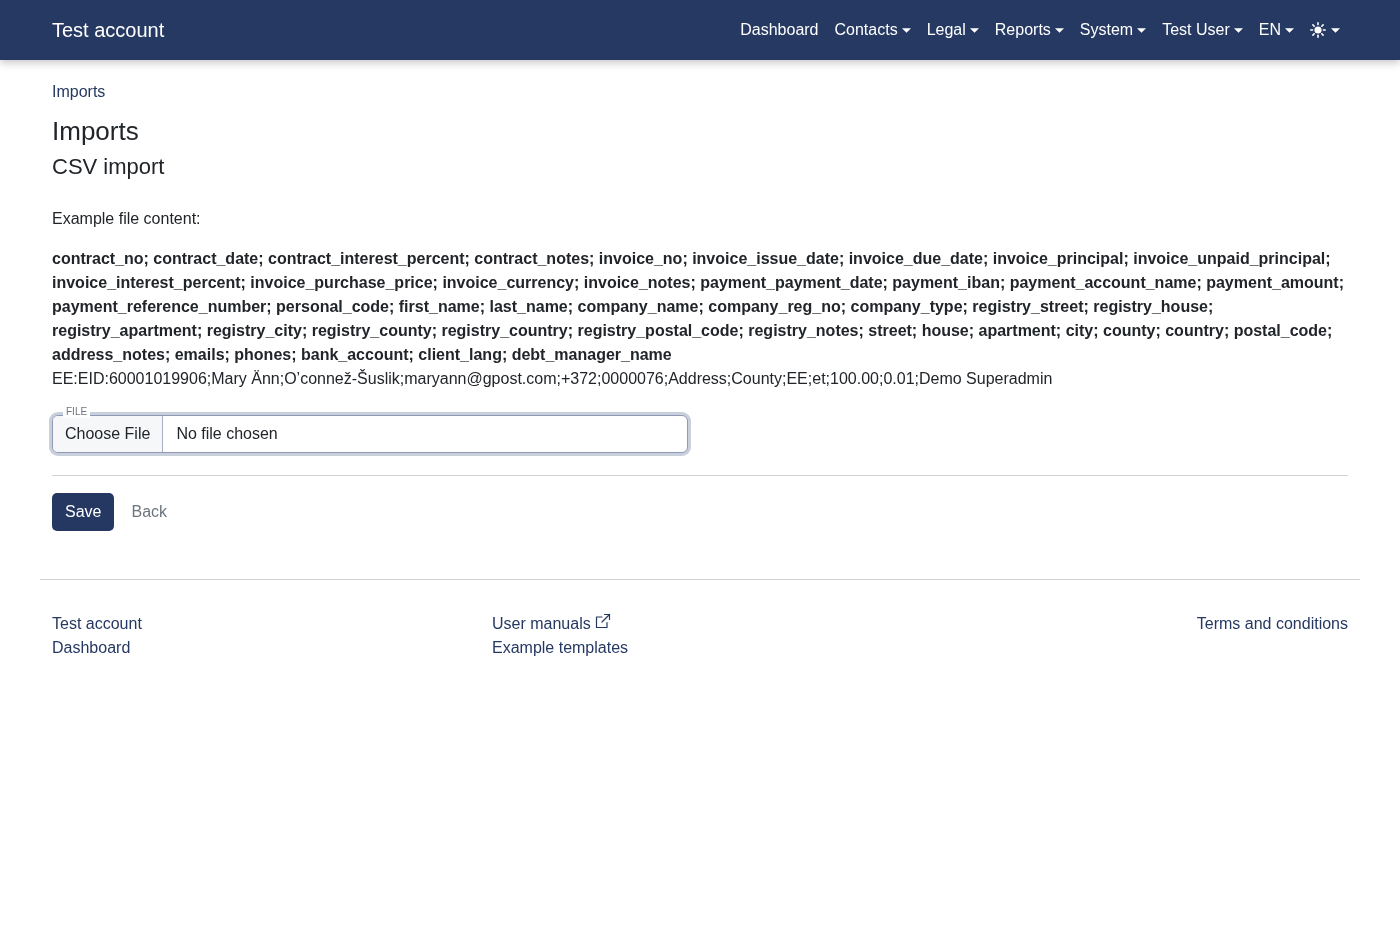  Describe the element at coordinates (1272, 624) in the screenshot. I see `footer-link: Terms and conditions` at that location.